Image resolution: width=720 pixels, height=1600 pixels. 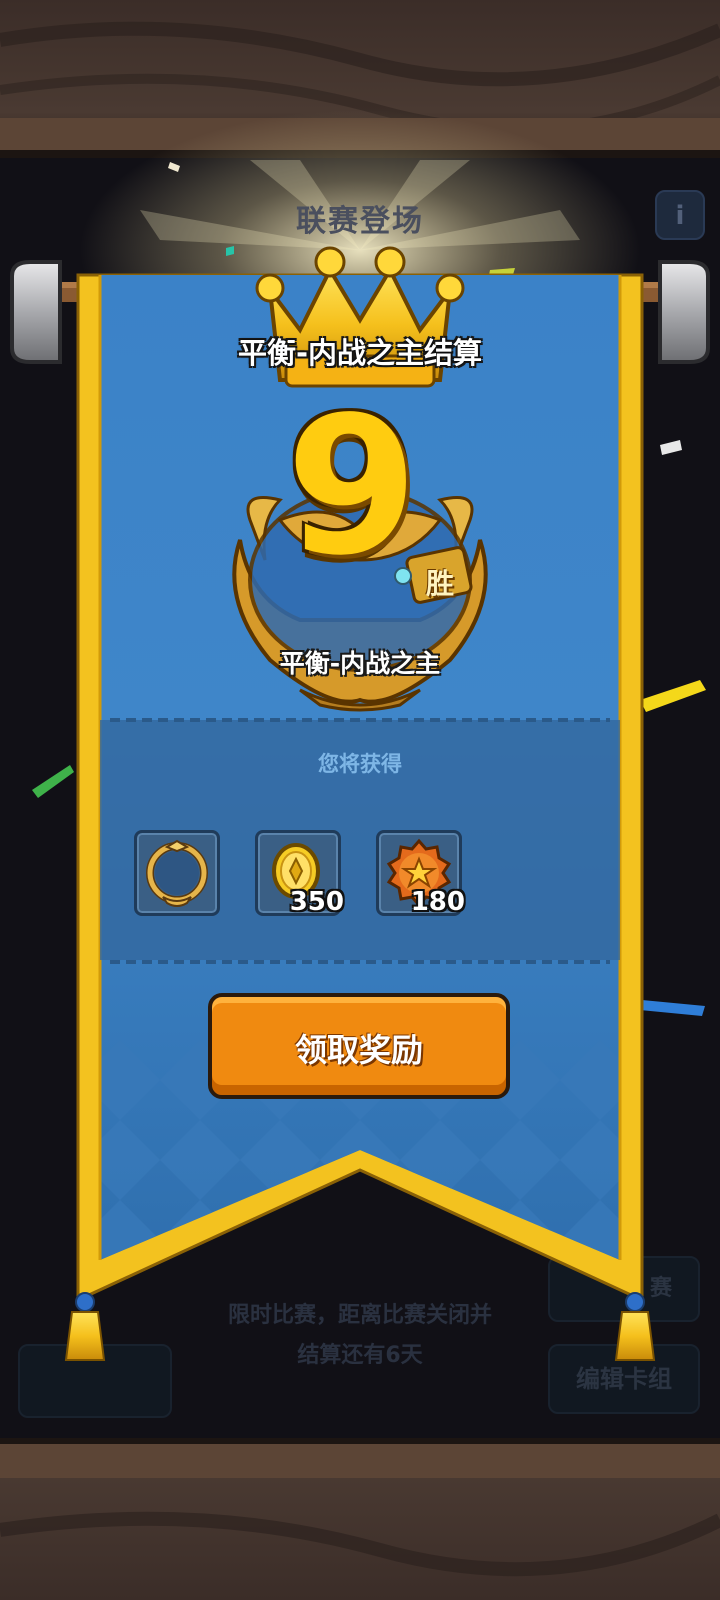 I want to click on reward-quantity: 180, so click(x=437, y=902).